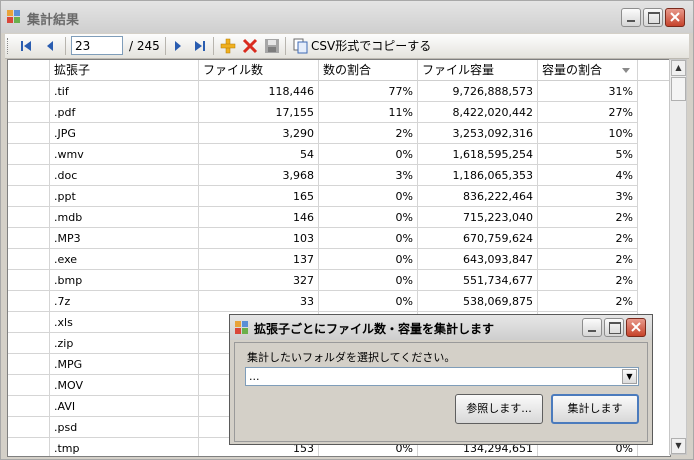 This screenshot has width=694, height=460. Describe the element at coordinates (124, 259) in the screenshot. I see `table-cell: .exe` at that location.